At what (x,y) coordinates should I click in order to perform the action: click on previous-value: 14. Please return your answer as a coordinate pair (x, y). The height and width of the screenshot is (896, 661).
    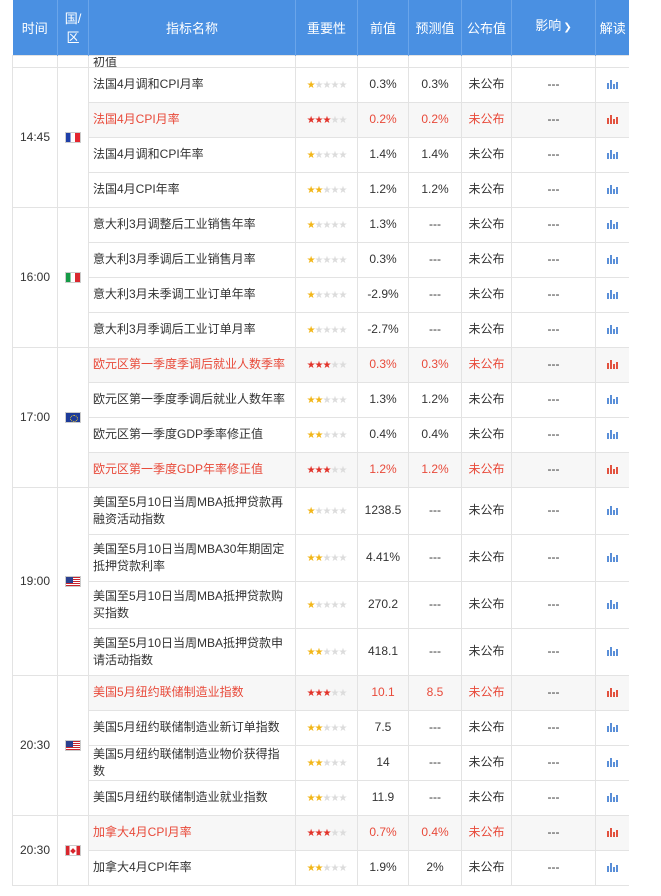
    Looking at the image, I should click on (383, 762).